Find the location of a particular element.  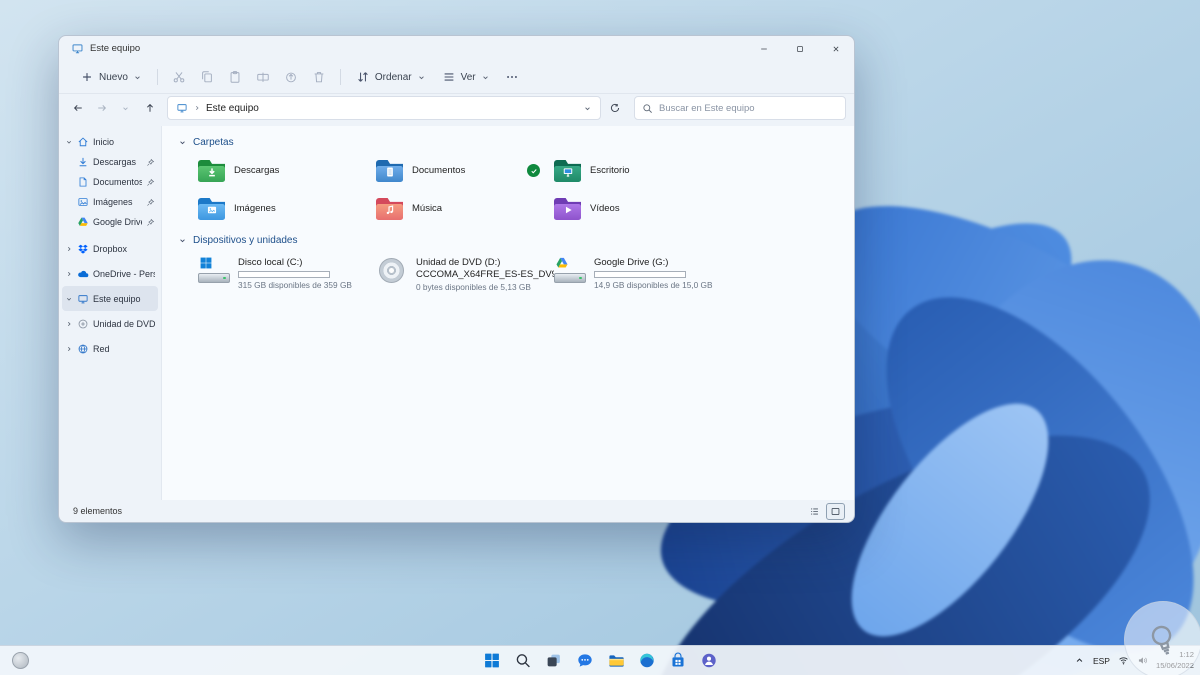

section-header-dispositivos: Dispositivos y unidades is located at coordinates (516, 240).